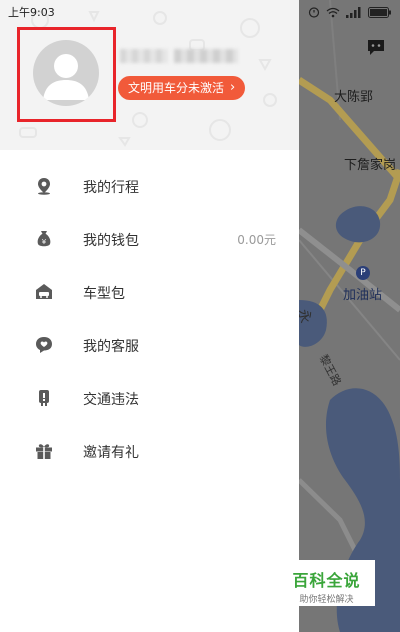 This screenshot has height=632, width=400. What do you see at coordinates (44, 345) in the screenshot?
I see `customer-service-icon` at bounding box center [44, 345].